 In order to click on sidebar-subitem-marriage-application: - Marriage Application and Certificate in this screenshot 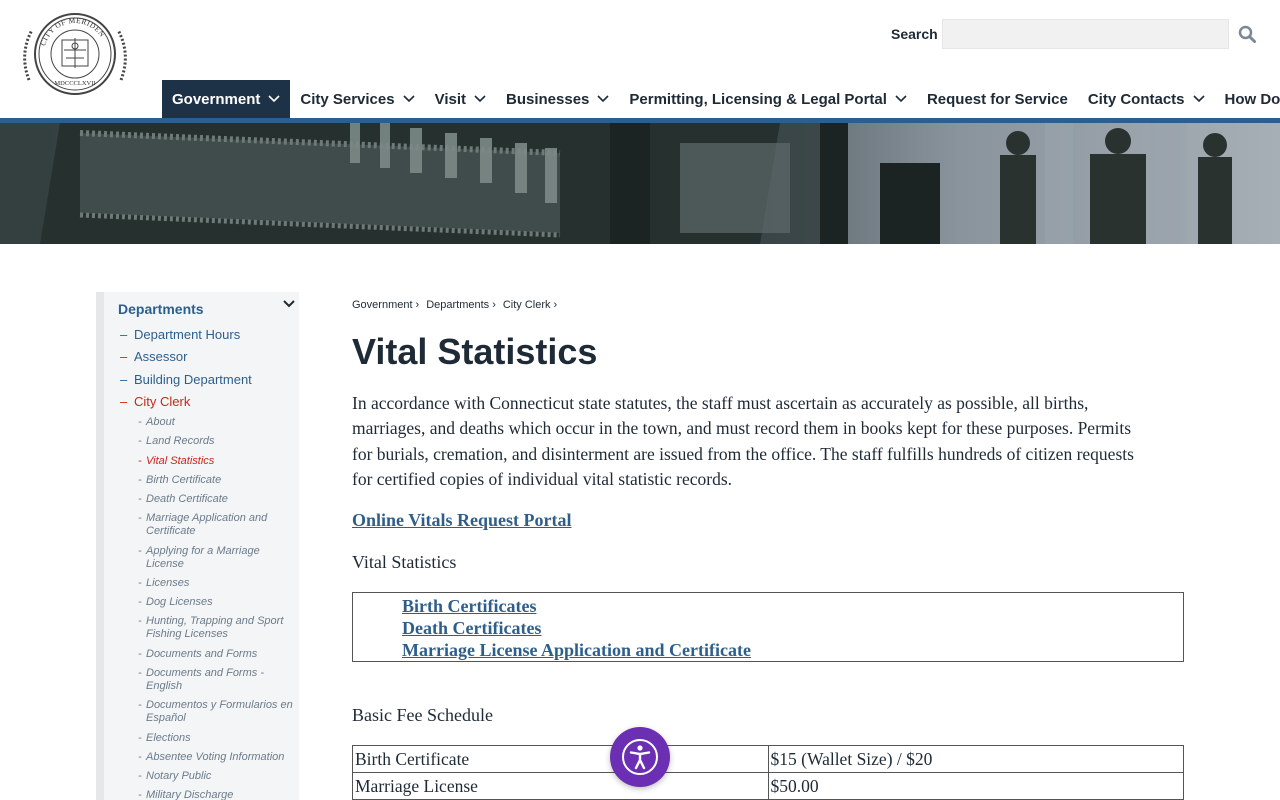, I will do `click(216, 525)`.